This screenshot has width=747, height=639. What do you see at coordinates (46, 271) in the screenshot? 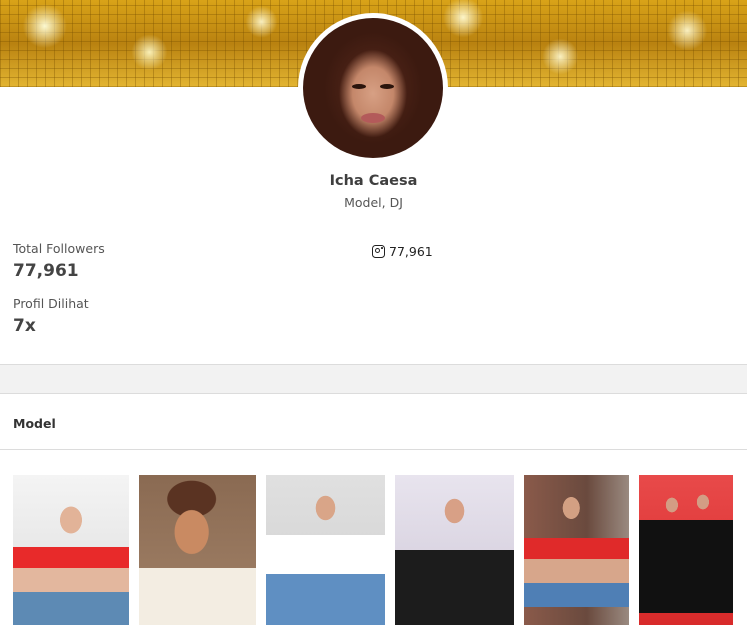
I see `followers-value: 77,961` at bounding box center [46, 271].